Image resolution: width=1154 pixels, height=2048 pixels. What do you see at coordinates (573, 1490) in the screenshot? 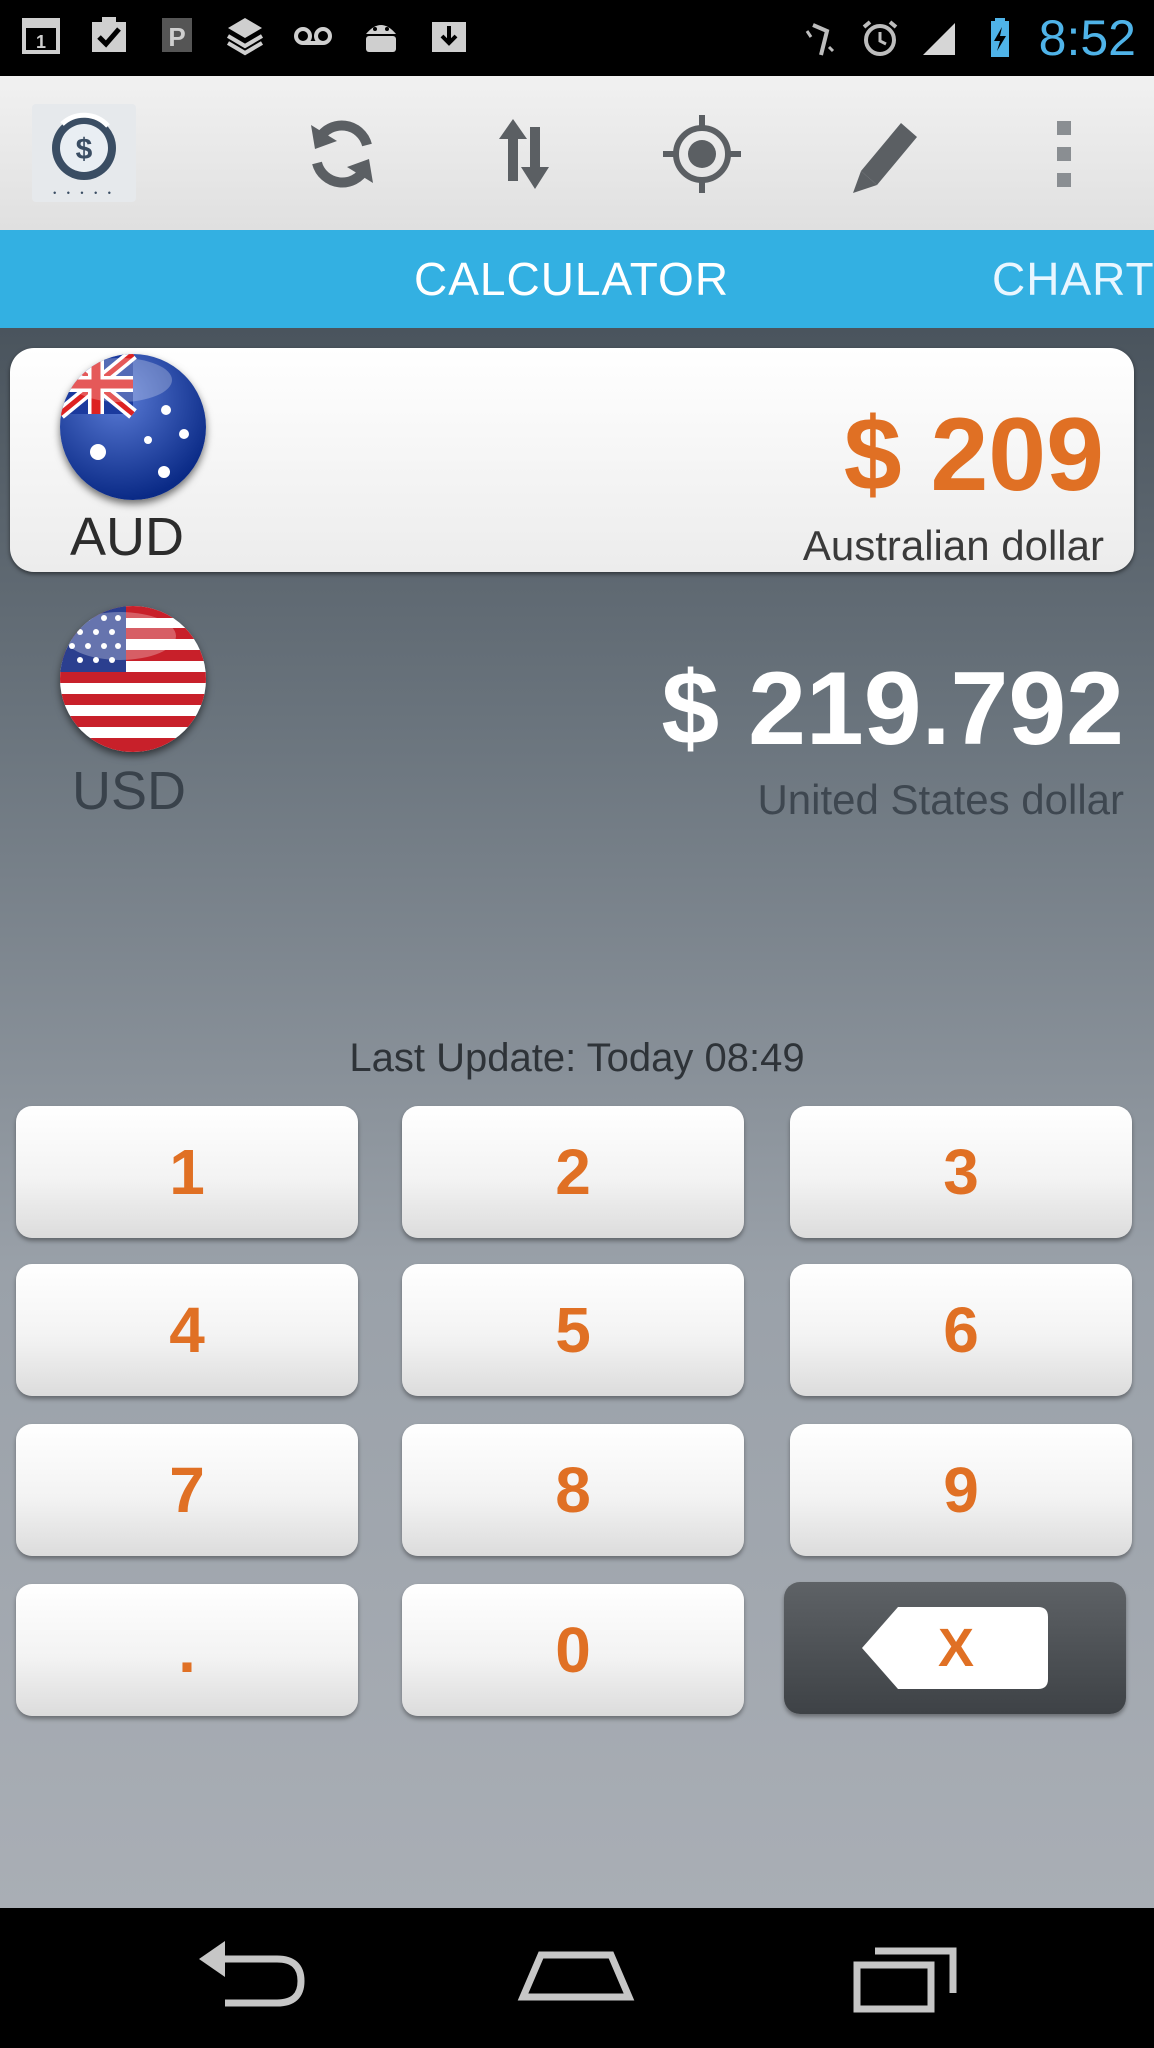
I see `key-8: 8` at bounding box center [573, 1490].